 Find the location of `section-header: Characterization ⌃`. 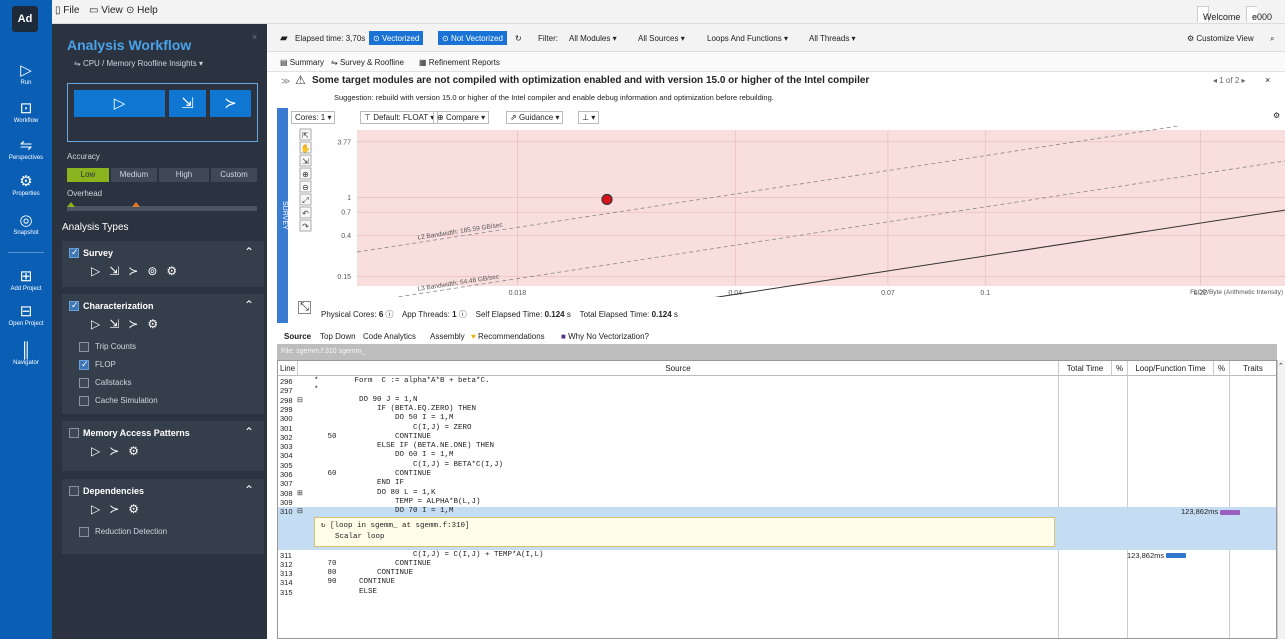

section-header: Characterization ⌃ is located at coordinates (163, 306).